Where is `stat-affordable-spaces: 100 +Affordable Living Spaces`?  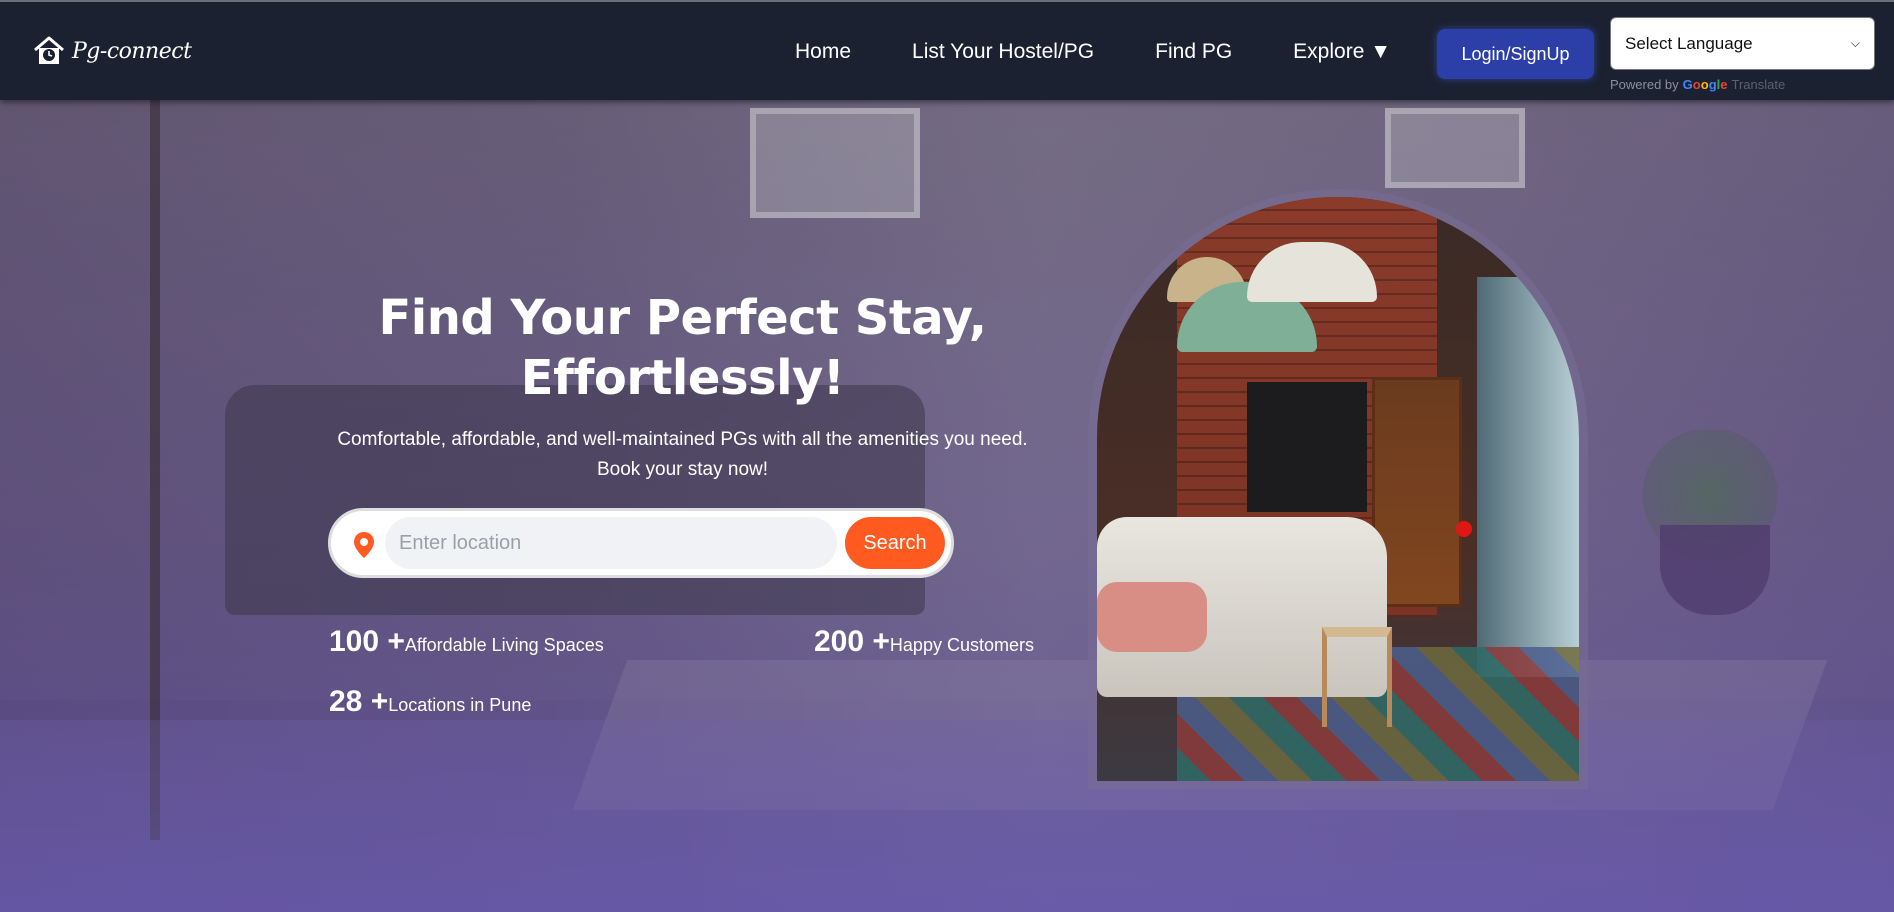 stat-affordable-spaces: 100 +Affordable Living Spaces is located at coordinates (466, 642).